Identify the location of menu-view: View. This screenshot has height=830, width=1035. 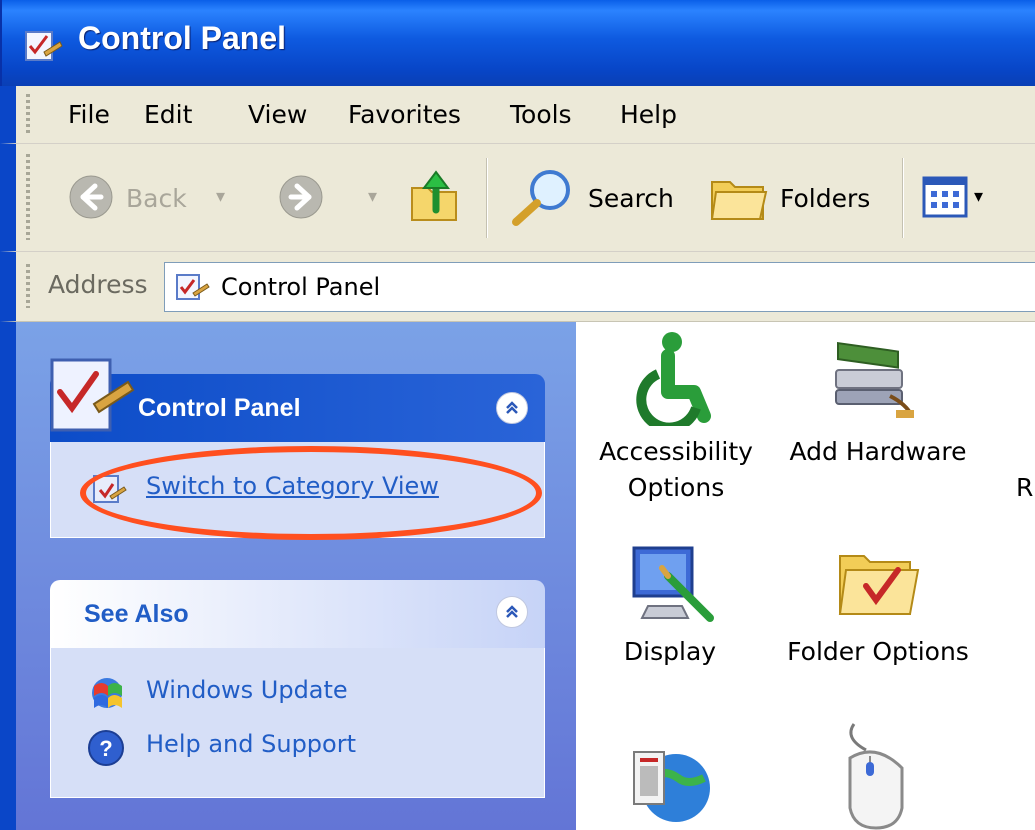
(277, 114).